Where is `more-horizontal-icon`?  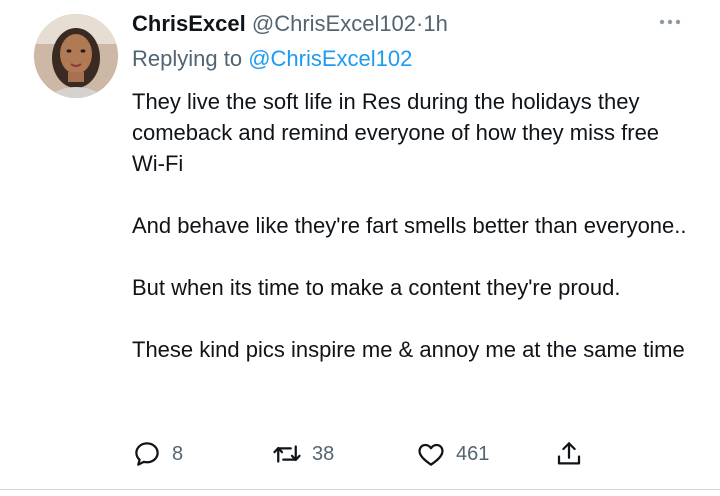
more-horizontal-icon is located at coordinates (670, 22).